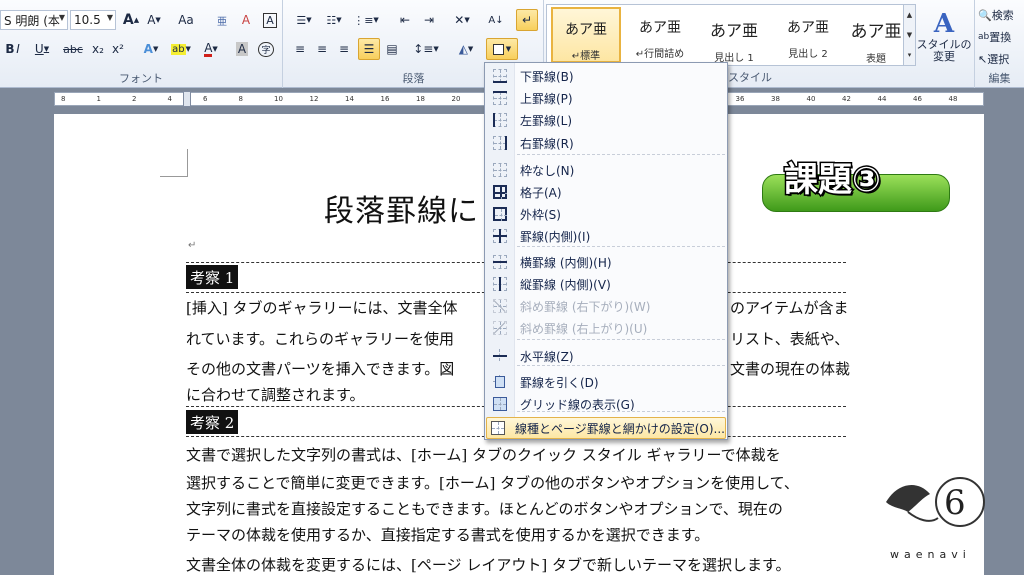  What do you see at coordinates (606, 170) in the screenshot?
I see `border-menu-item: 枠なし(N)` at bounding box center [606, 170].